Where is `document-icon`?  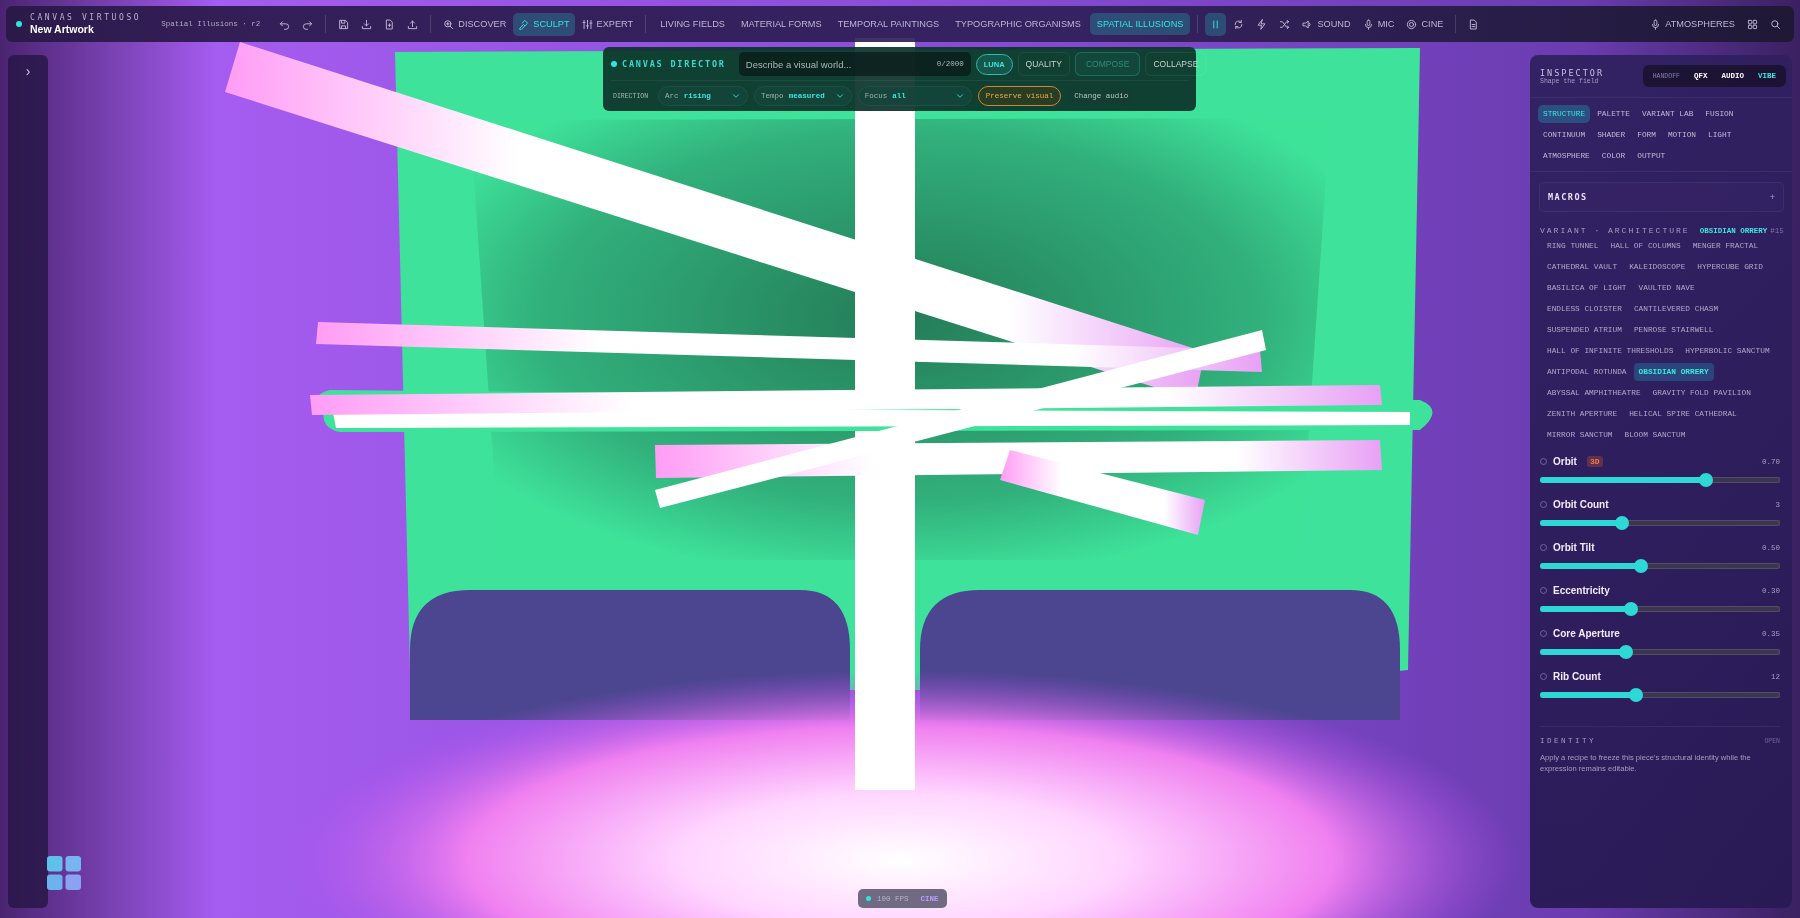
document-icon is located at coordinates (1474, 24).